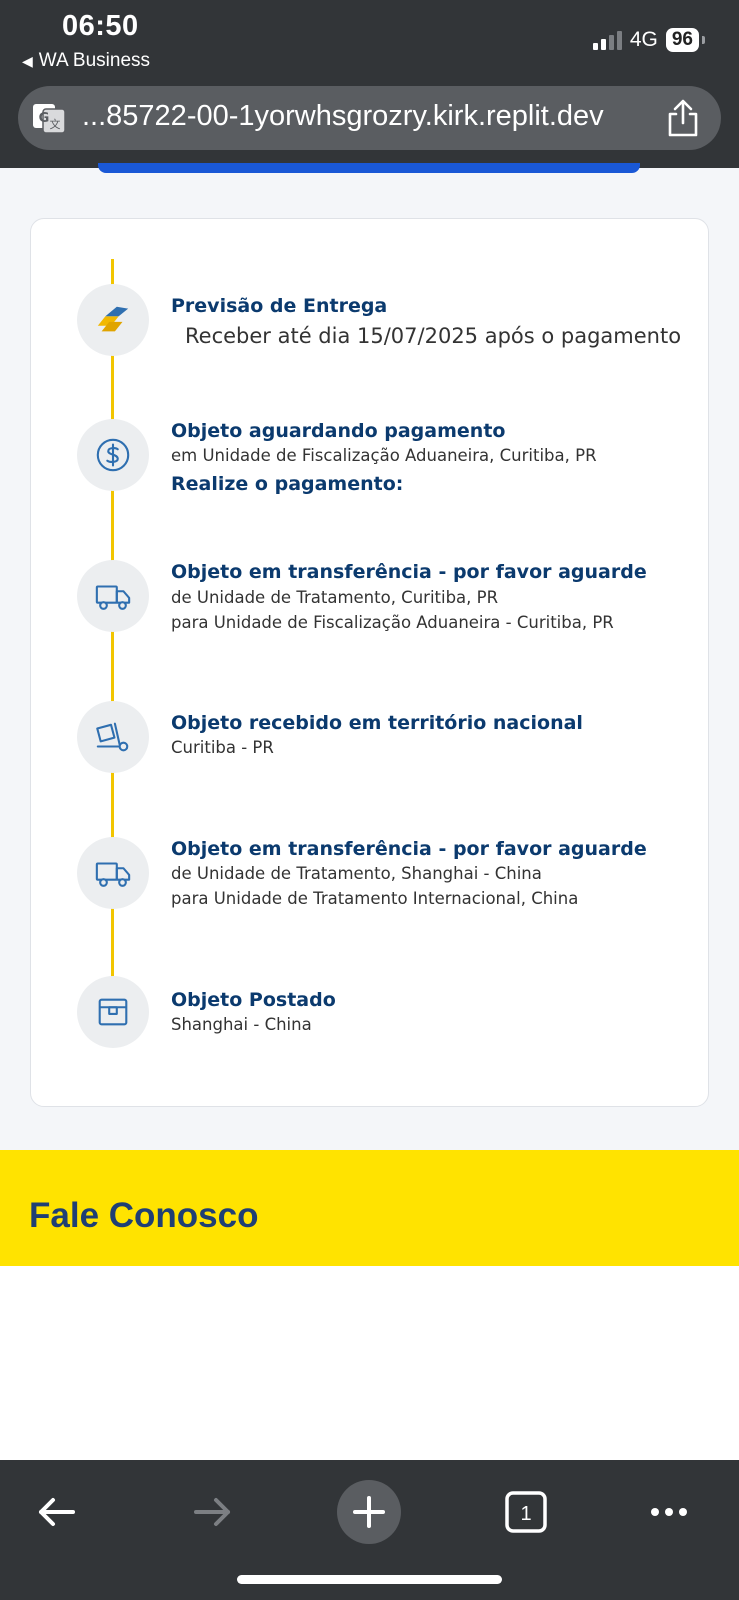 This screenshot has height=1600, width=739. Describe the element at coordinates (94, 60) in the screenshot. I see `back-app-label: WA Business` at that location.